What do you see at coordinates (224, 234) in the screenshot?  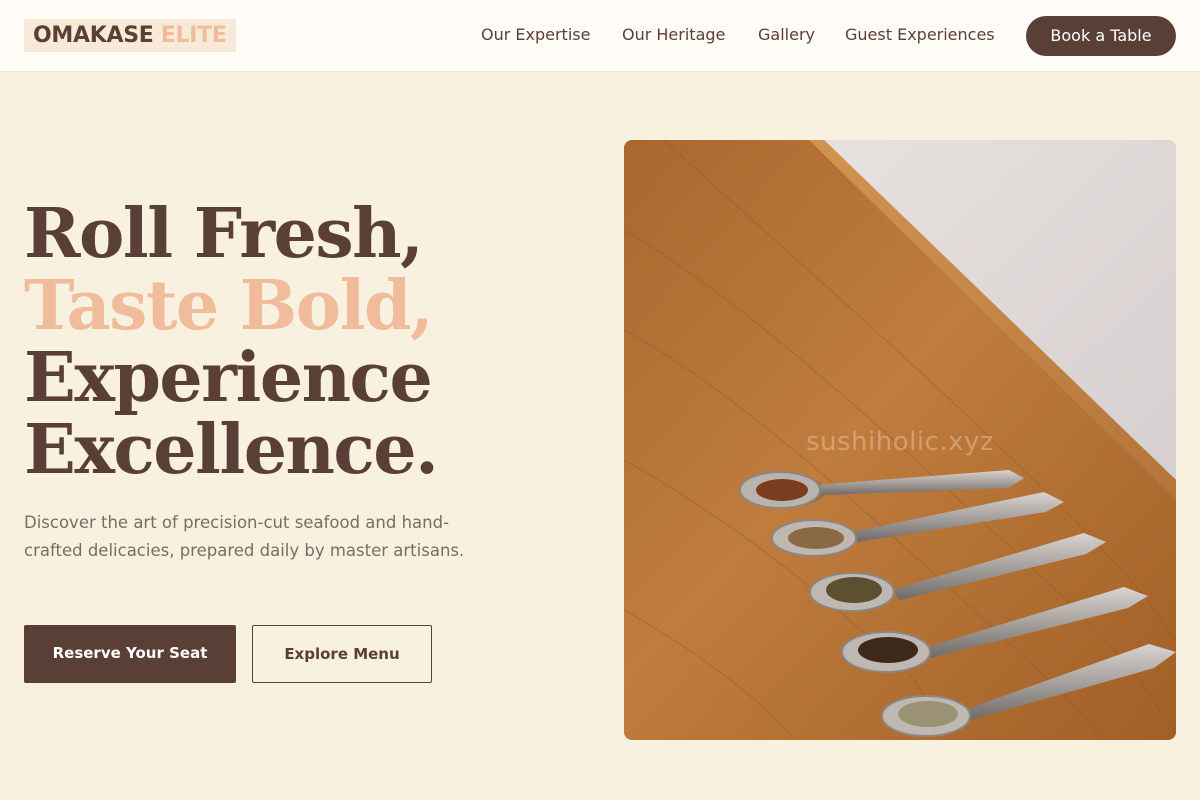 I see `hero-title-line-1: Roll Fresh,` at bounding box center [224, 234].